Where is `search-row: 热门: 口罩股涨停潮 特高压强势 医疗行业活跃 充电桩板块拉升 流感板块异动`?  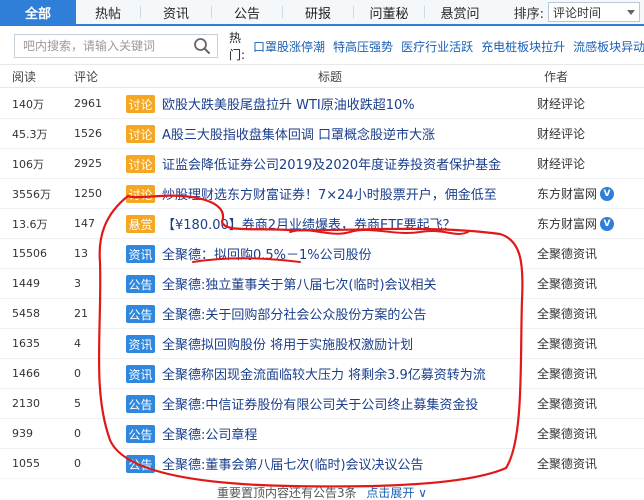 search-row: 热门: 口罩股涨停潮 特高压强势 医疗行业活跃 充电桩板块拉升 流感板块异动 is located at coordinates (322, 46).